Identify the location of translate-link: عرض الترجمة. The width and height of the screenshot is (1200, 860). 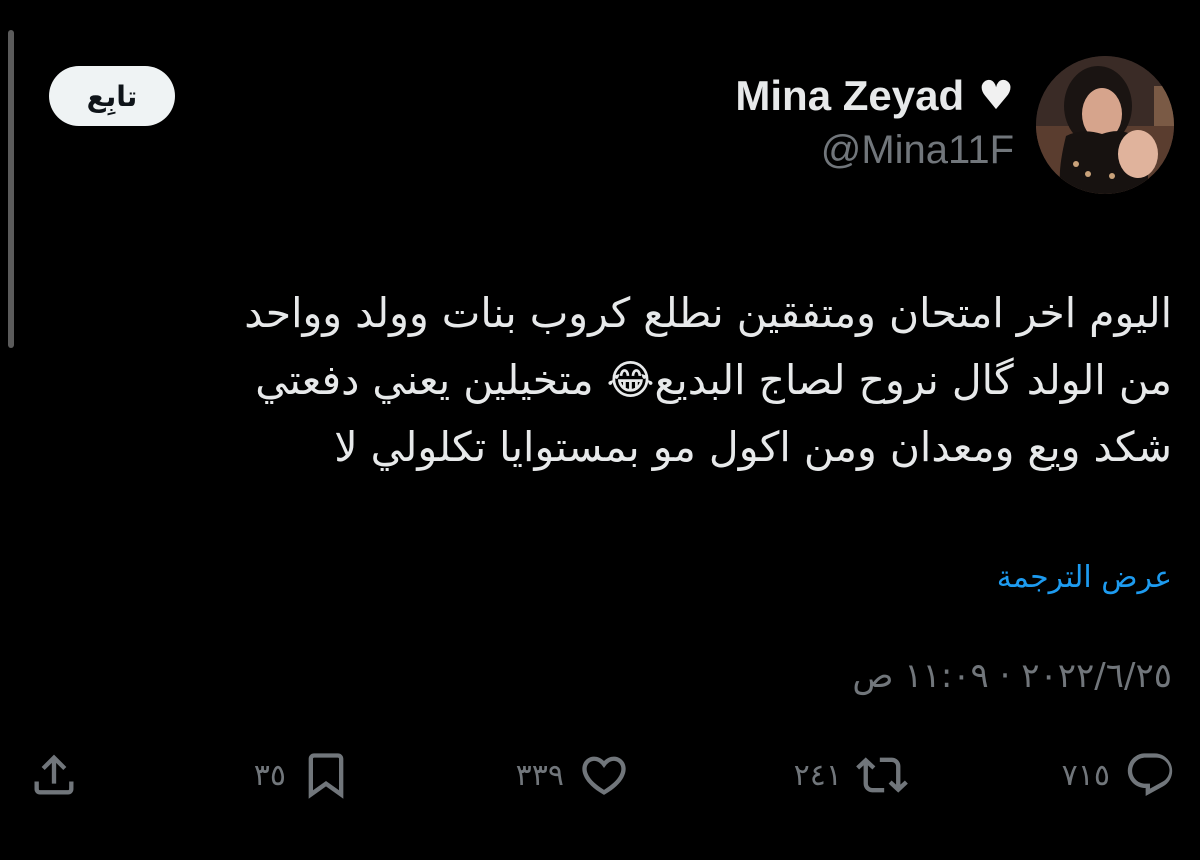
(1084, 577).